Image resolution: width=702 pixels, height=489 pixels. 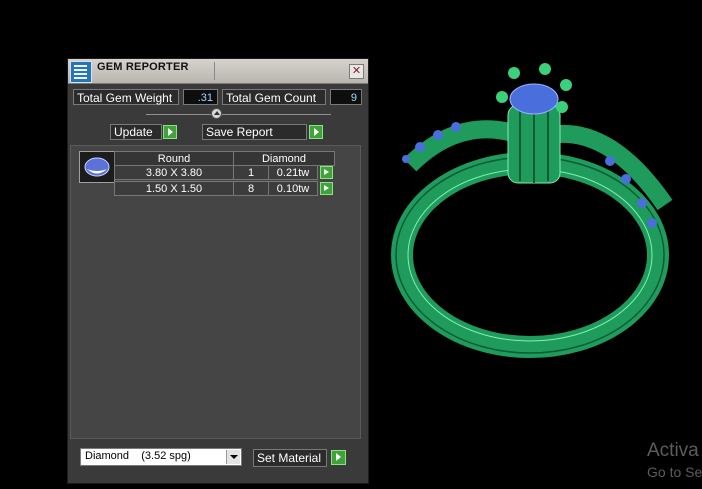 What do you see at coordinates (251, 188) in the screenshot?
I see `gem-count-cell: 8` at bounding box center [251, 188].